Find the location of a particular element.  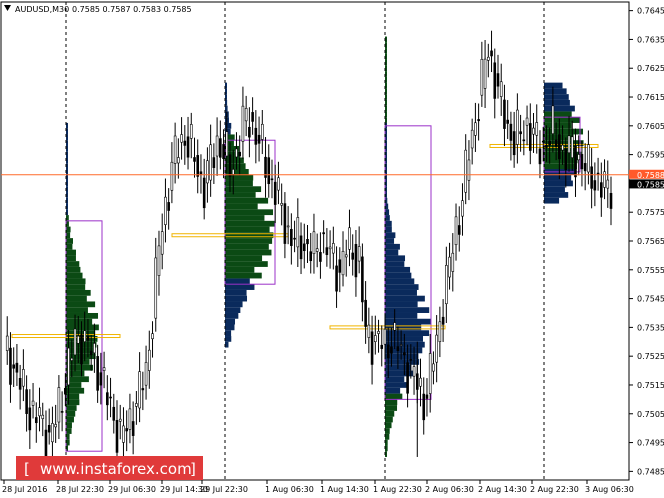

y-tick-label: 0.7555 is located at coordinates (650, 270).